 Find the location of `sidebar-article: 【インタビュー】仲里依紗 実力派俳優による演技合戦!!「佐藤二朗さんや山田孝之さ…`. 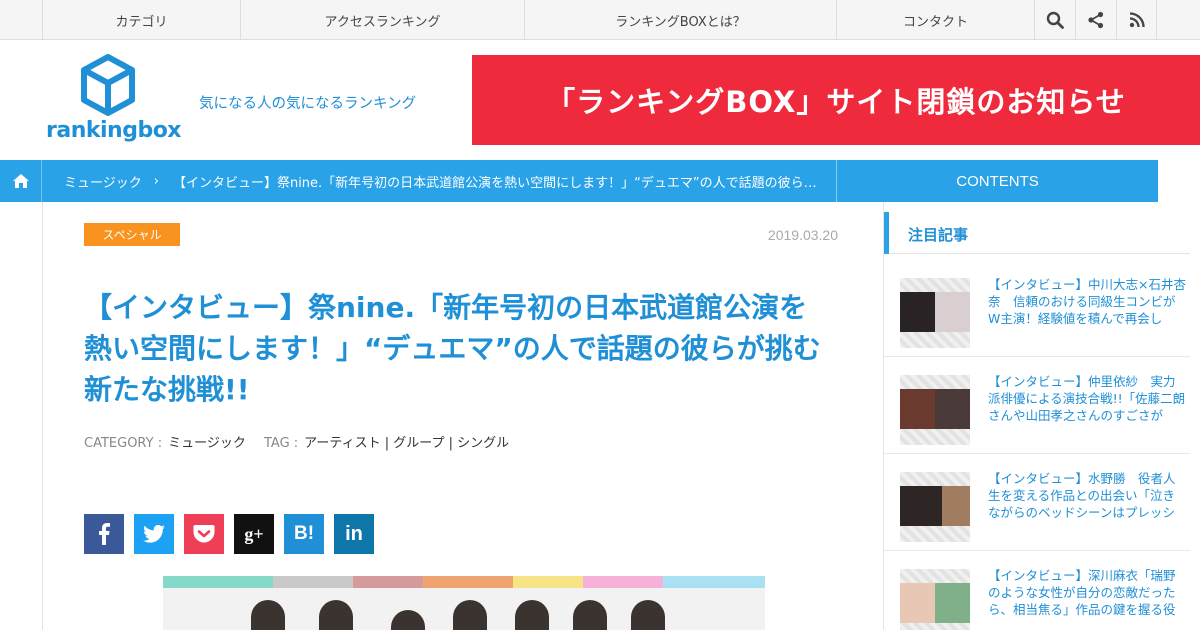

sidebar-article: 【インタビュー】仲里依紗 実力派俳優による演技合戦!!「佐藤二朗さんや山田孝之さ… is located at coordinates (1037, 405).